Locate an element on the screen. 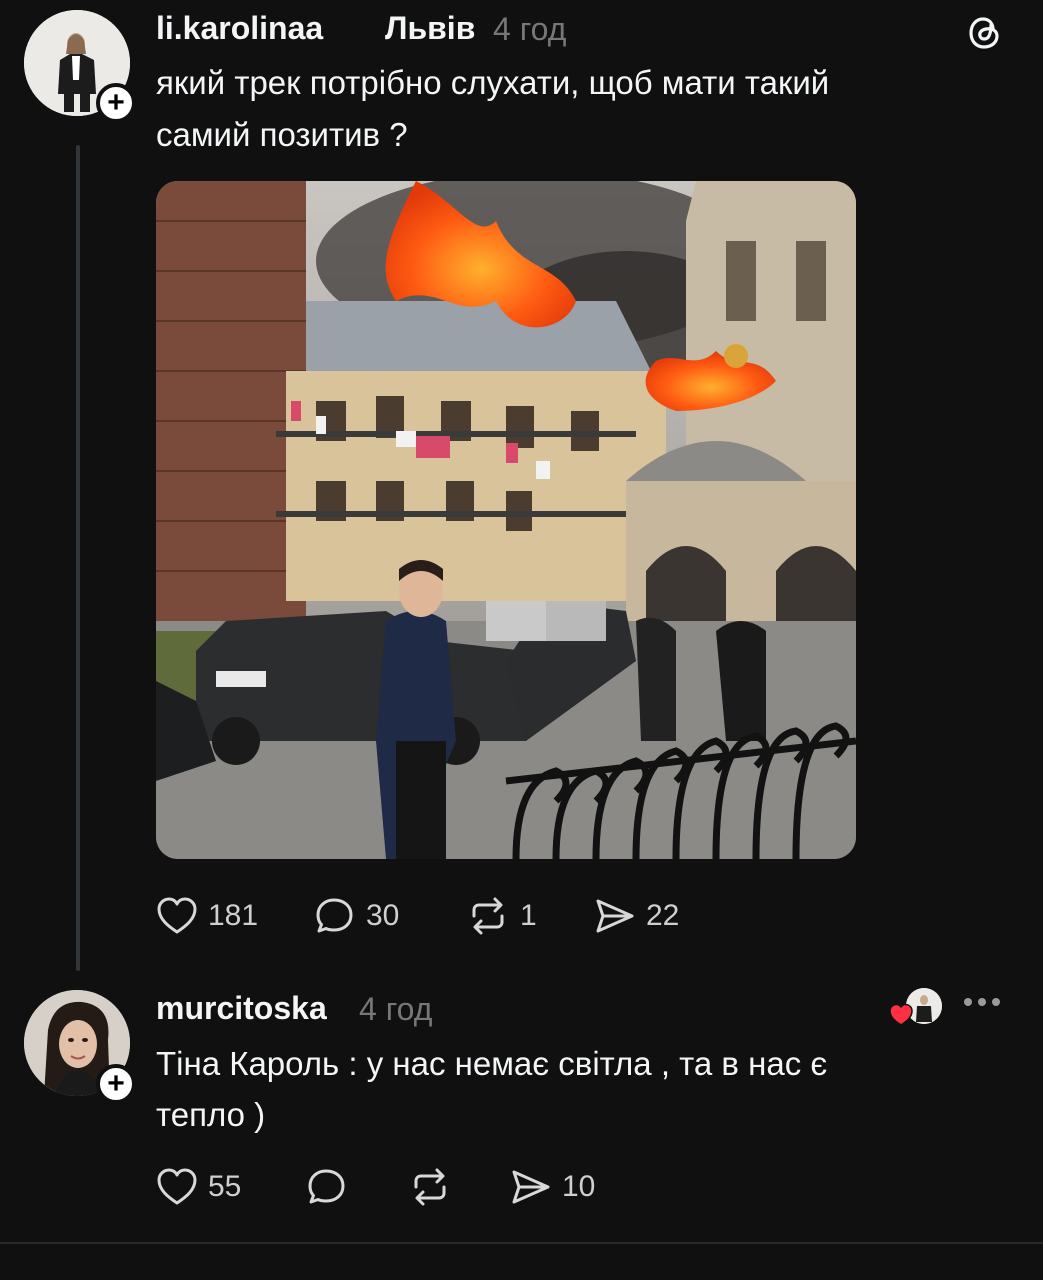 The height and width of the screenshot is (1280, 1043). red-heart-icon is located at coordinates (901, 1015).